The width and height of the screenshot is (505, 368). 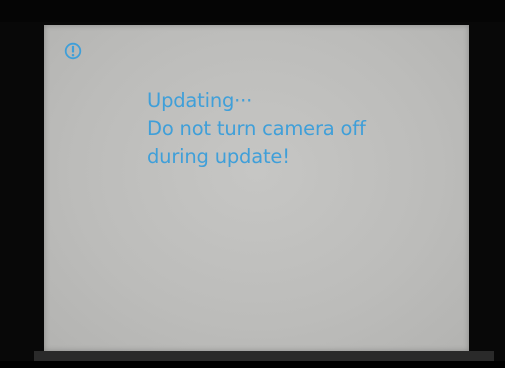 I want to click on update-status-line: Updating···, so click(x=200, y=100).